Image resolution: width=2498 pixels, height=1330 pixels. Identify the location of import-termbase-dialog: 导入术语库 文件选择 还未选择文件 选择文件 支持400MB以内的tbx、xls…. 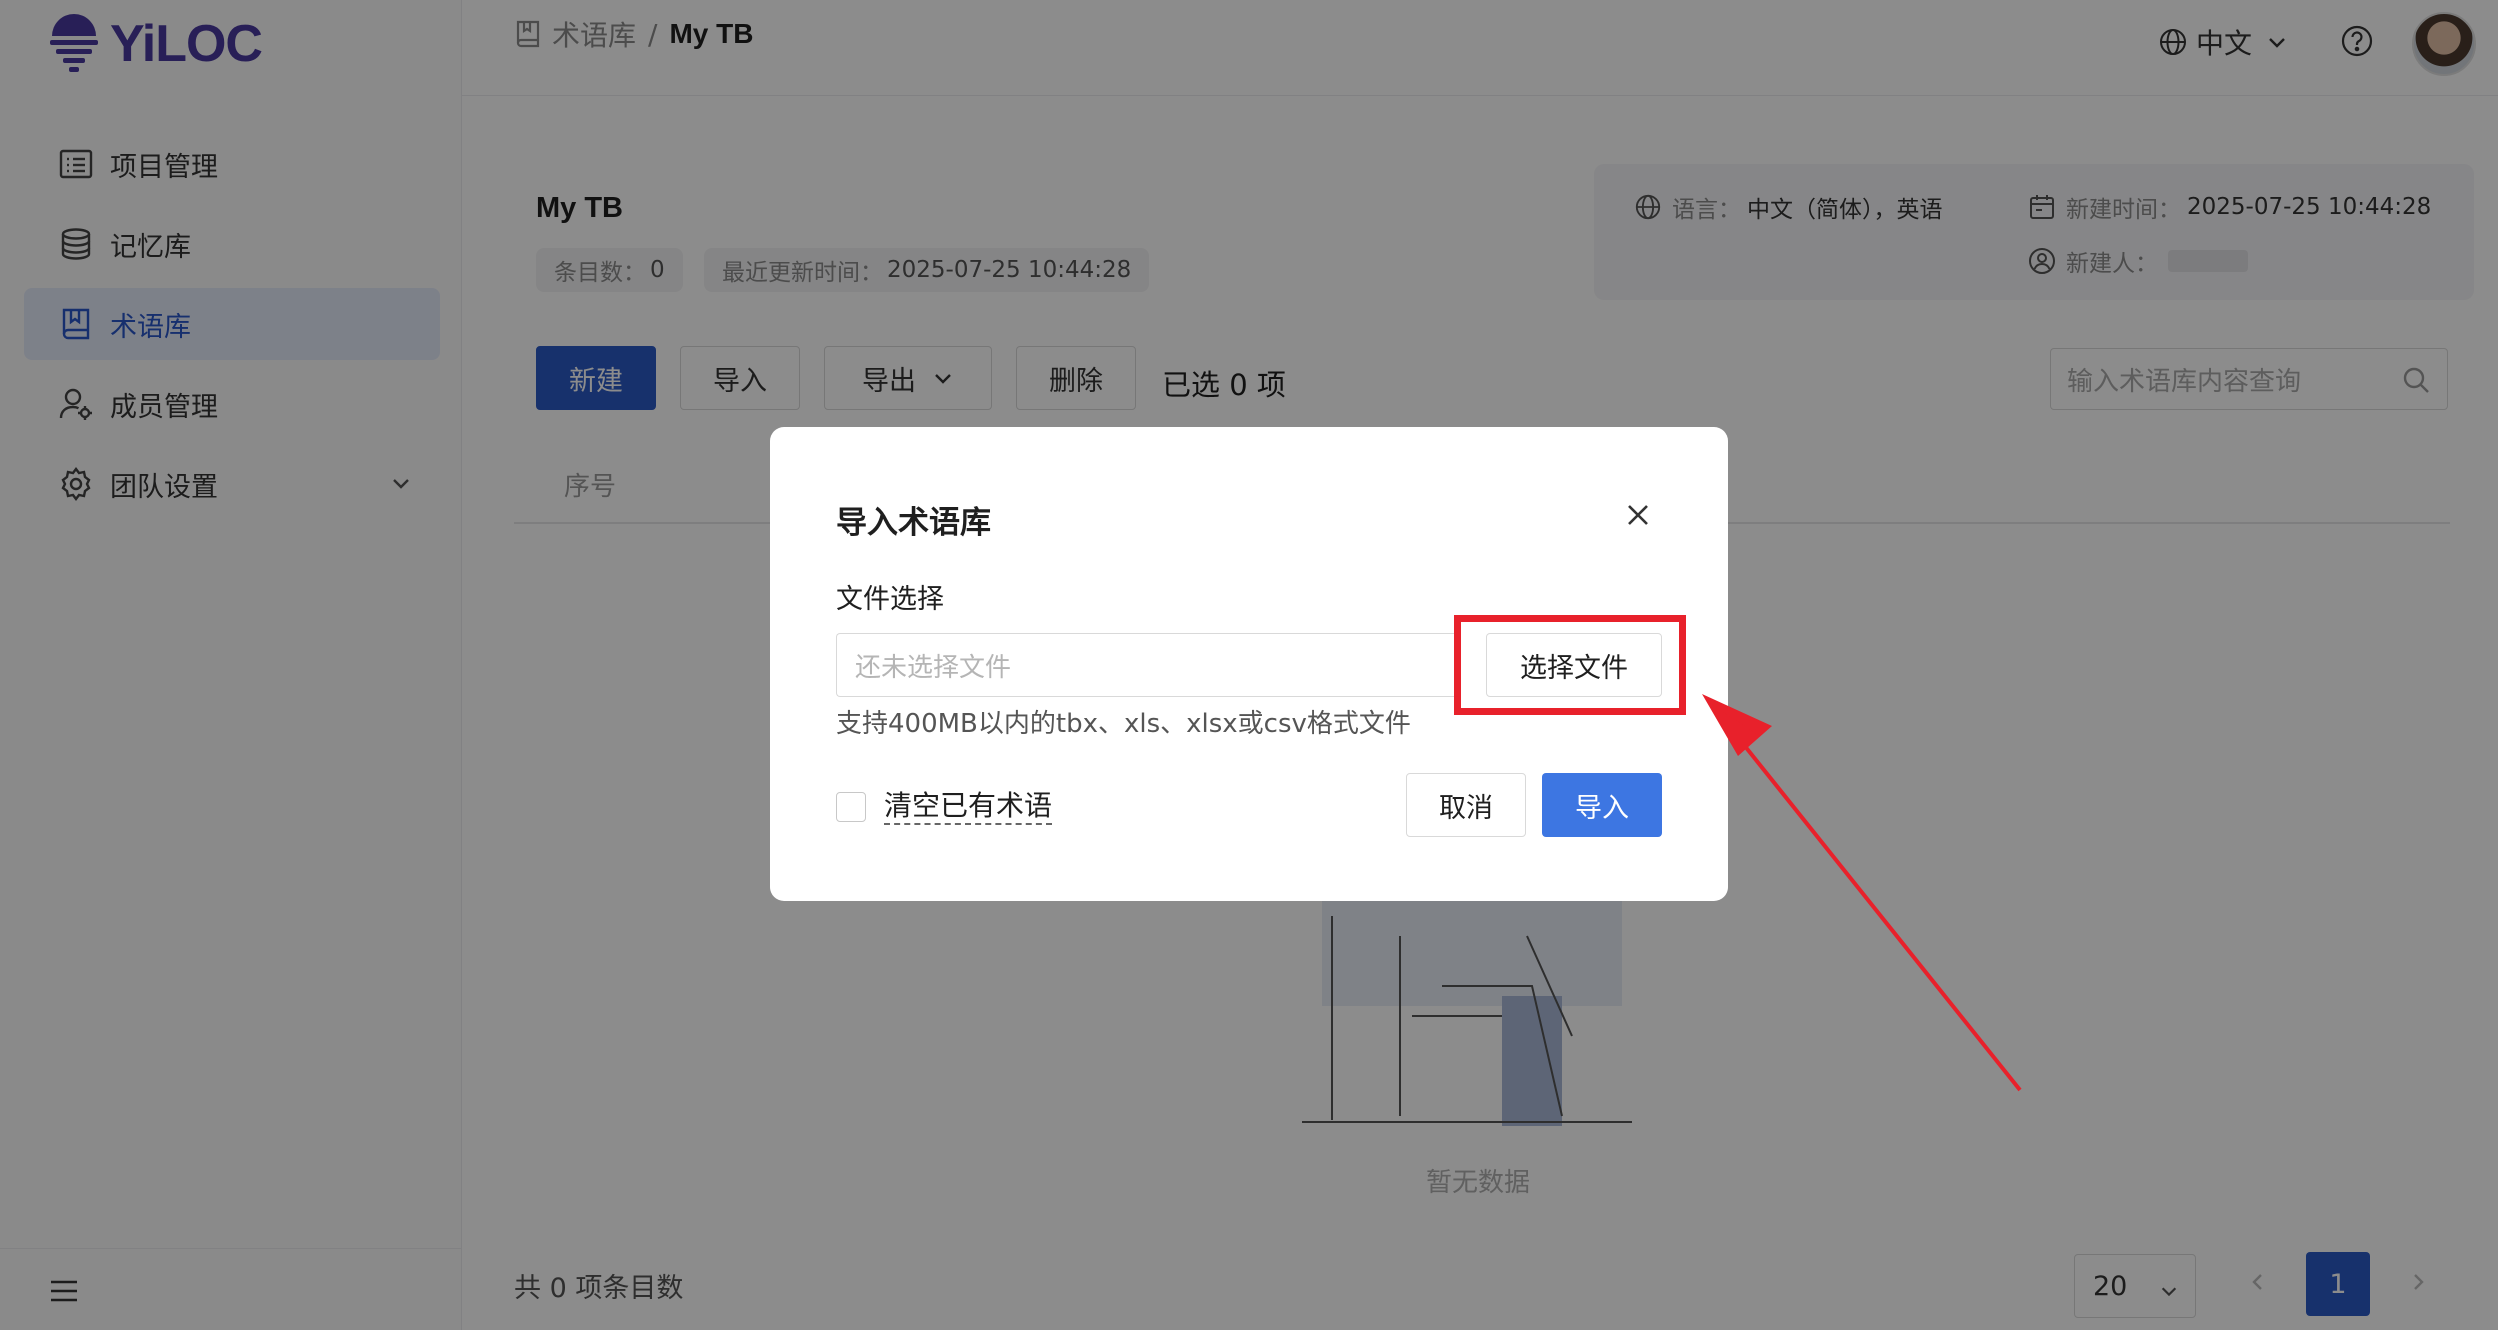
(1249, 664).